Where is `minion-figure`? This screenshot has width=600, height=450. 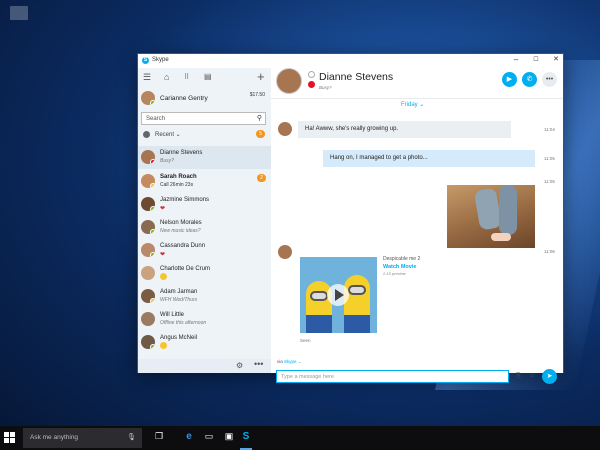
minion-figure is located at coordinates (357, 304).